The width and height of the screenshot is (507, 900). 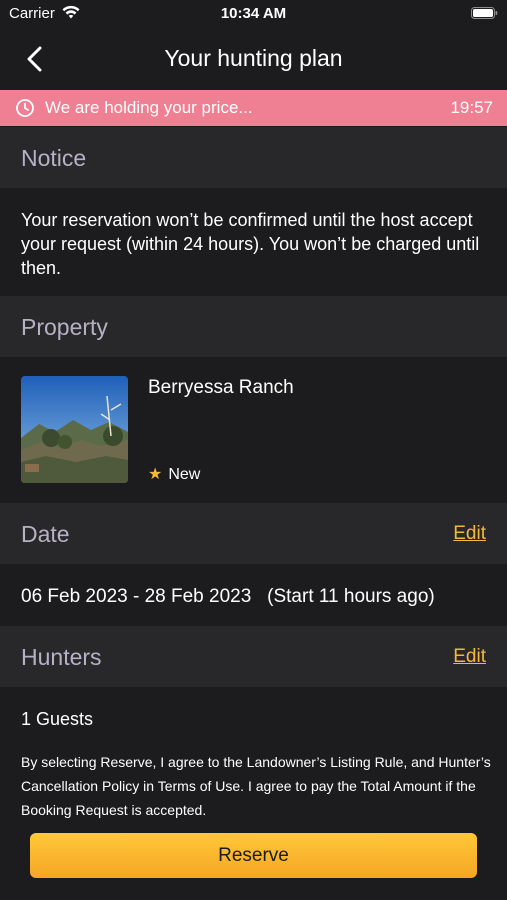 I want to click on date-heading: Date, so click(x=45, y=534).